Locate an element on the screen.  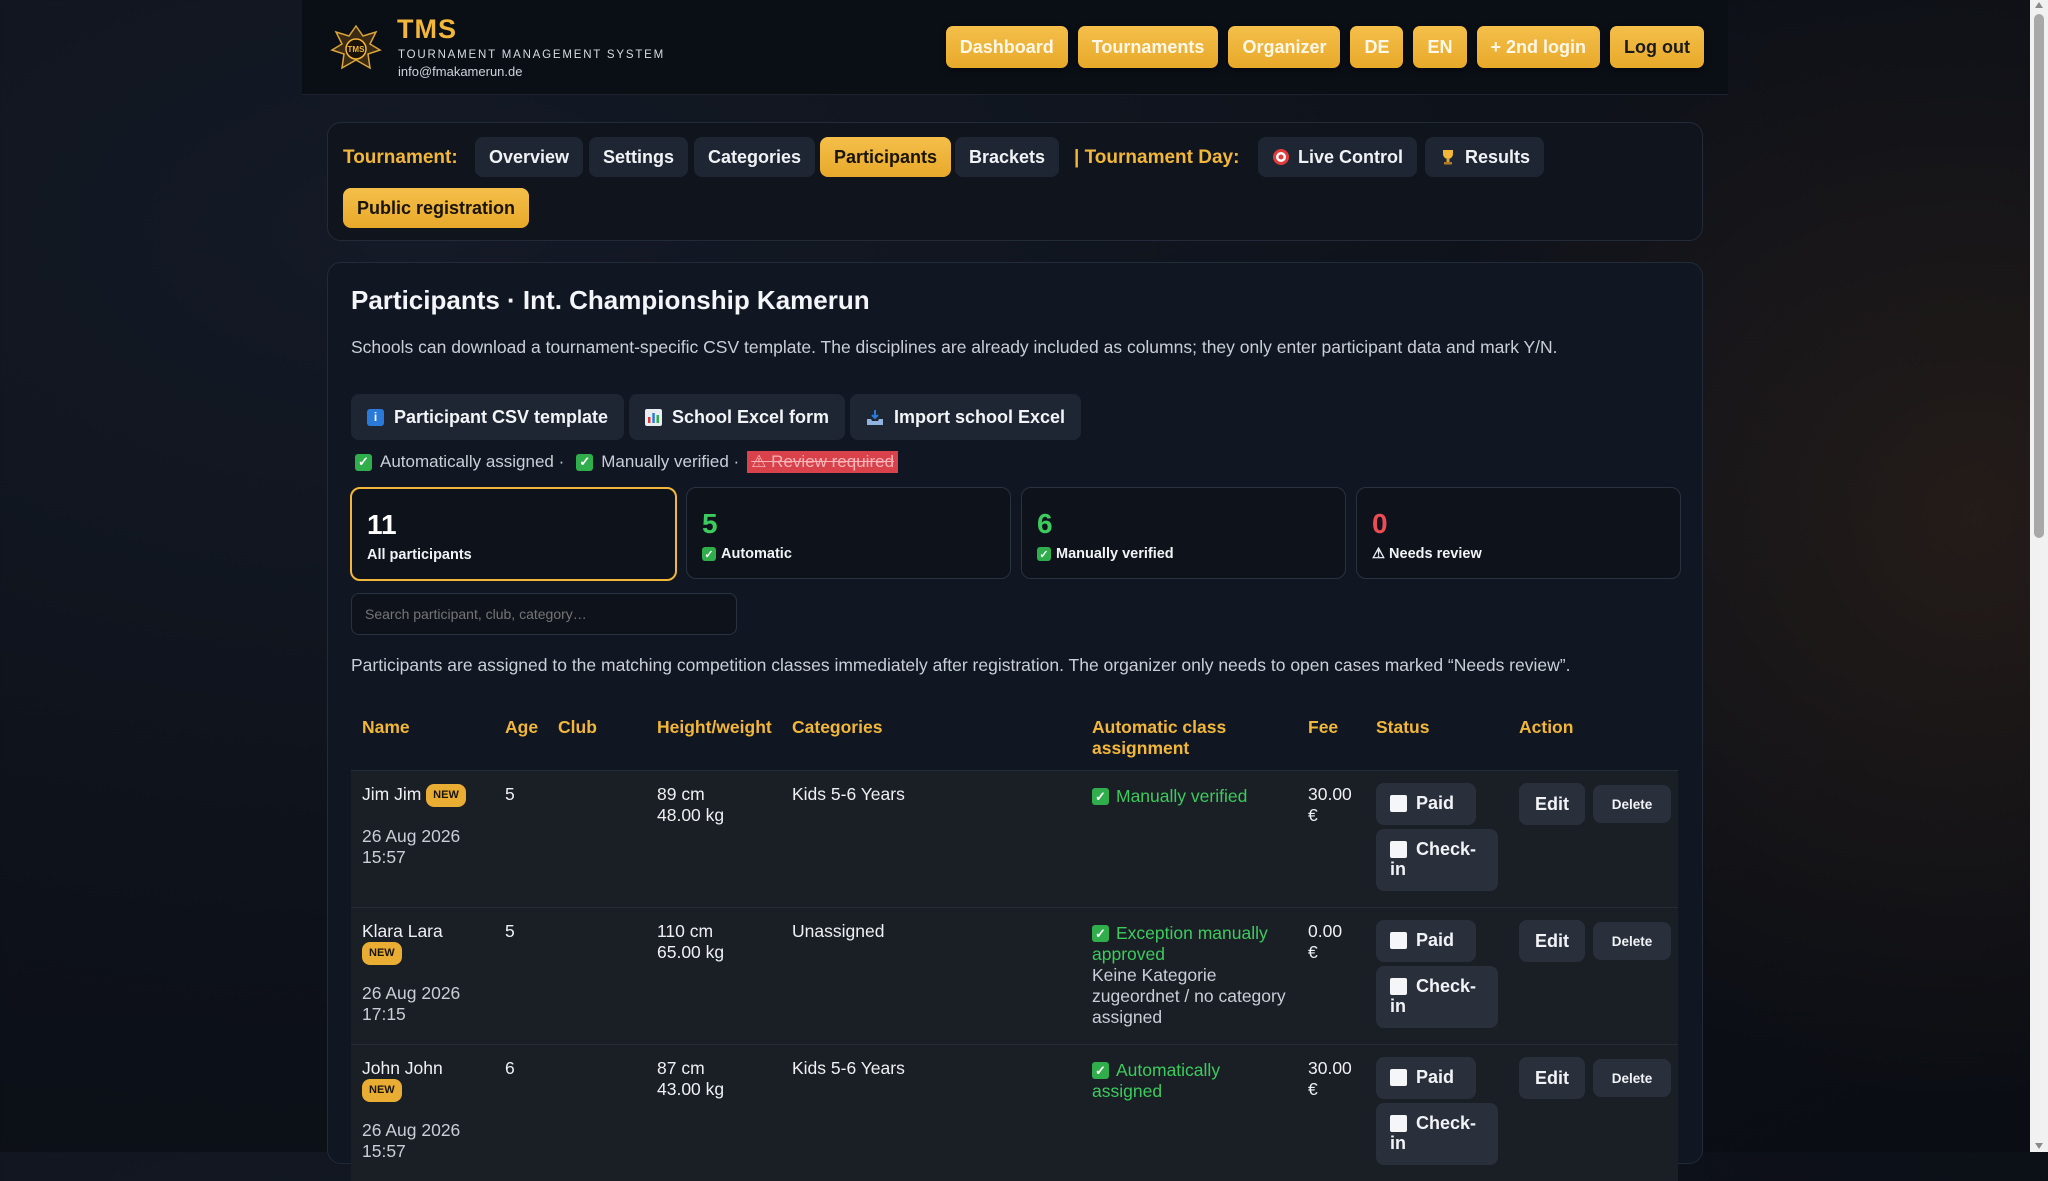
lang-en-button: EN is located at coordinates (1440, 47).